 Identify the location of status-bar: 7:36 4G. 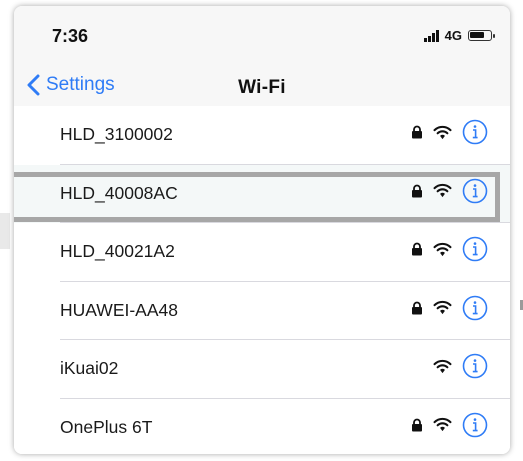
(262, 34).